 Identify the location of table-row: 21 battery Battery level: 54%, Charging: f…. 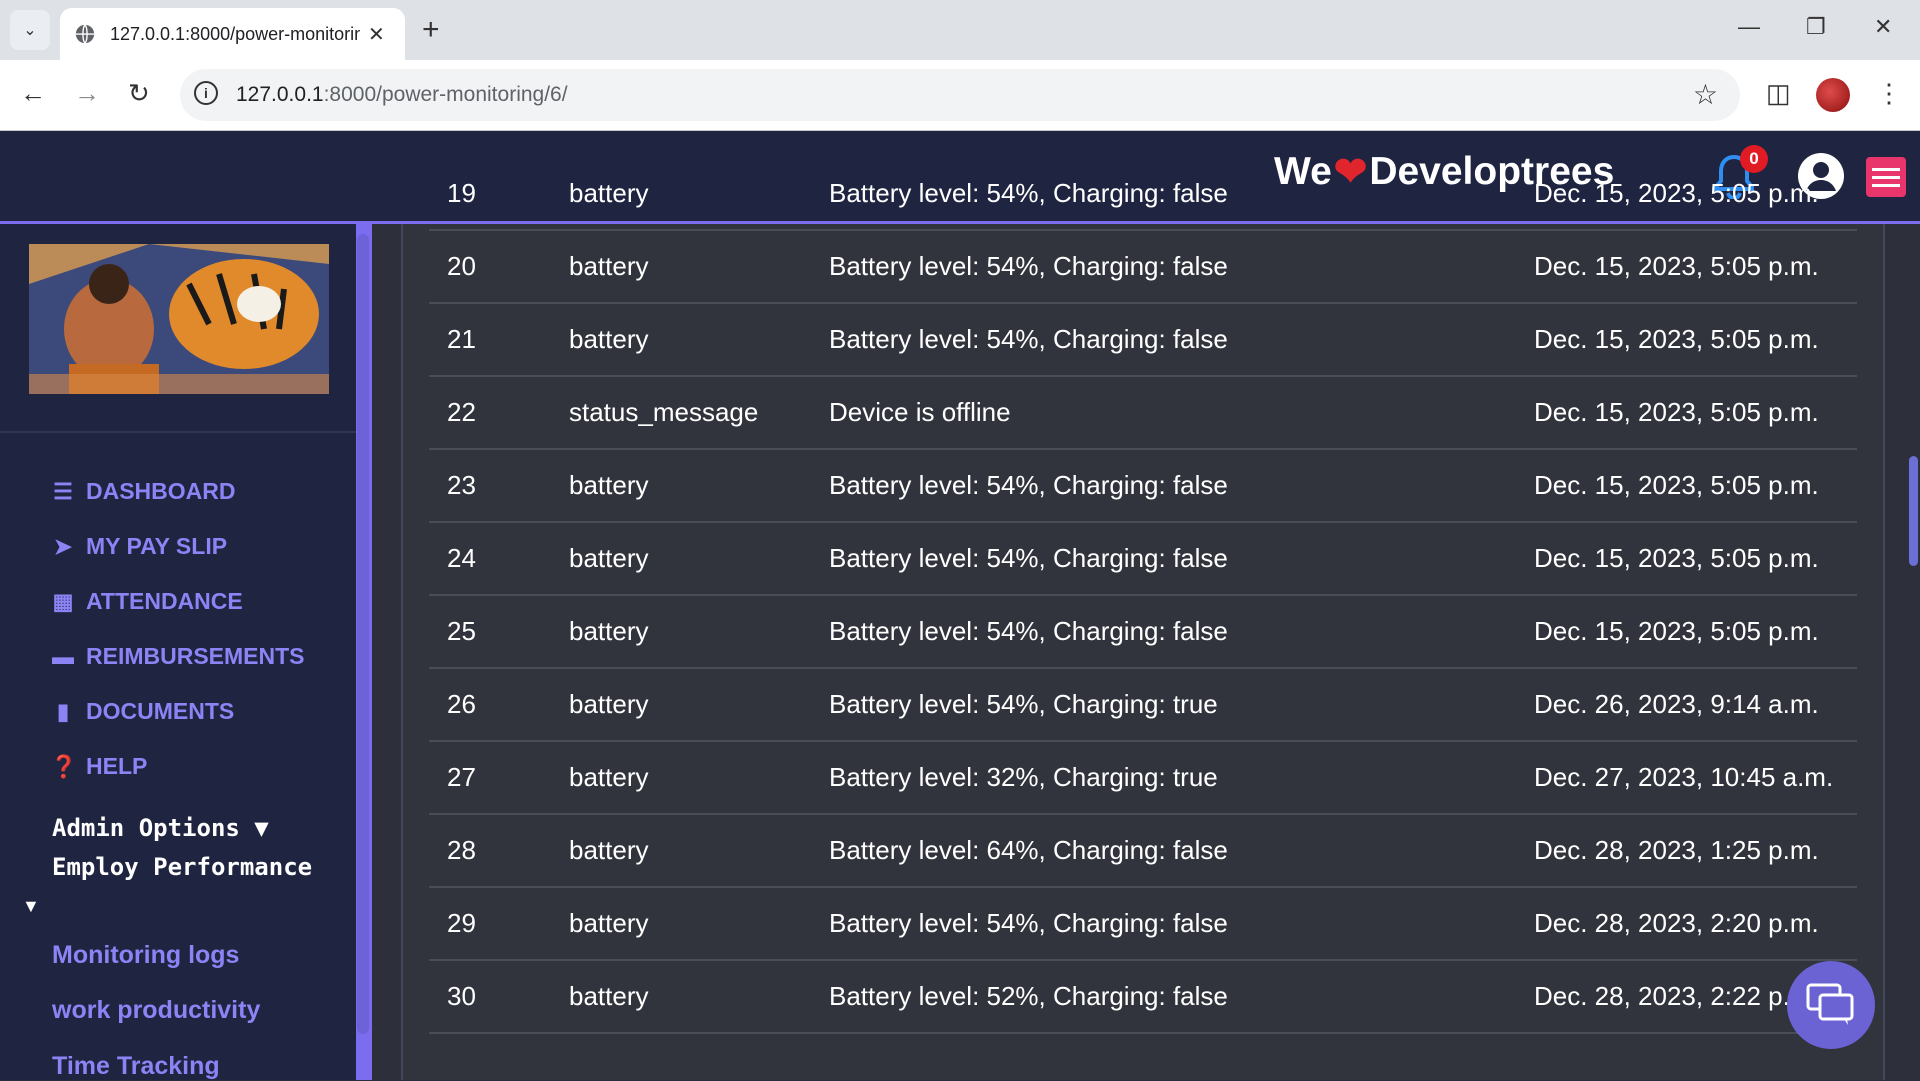
(1143, 340).